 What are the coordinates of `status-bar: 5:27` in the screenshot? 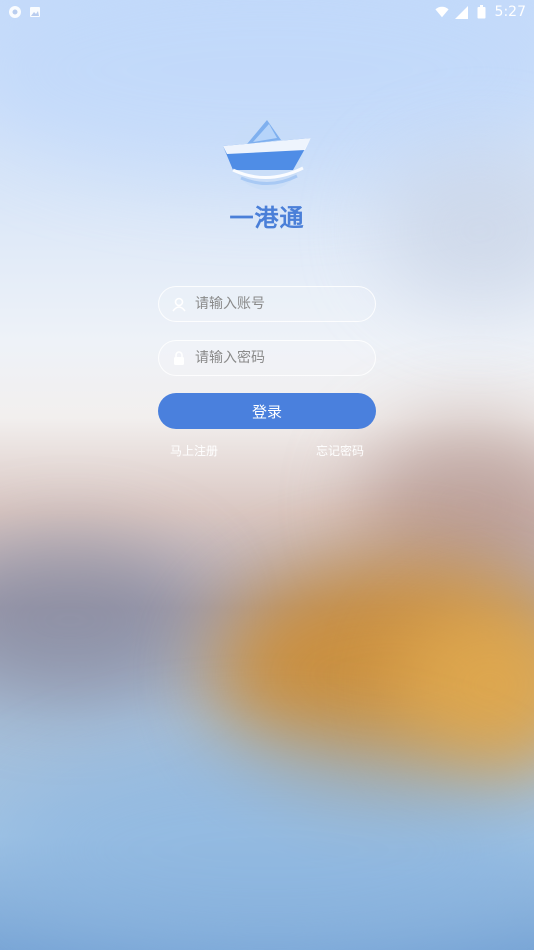 It's located at (267, 12).